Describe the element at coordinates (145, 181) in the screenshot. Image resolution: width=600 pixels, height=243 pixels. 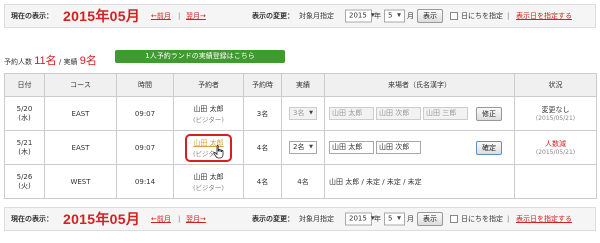
I see `time-cell: 09:14` at that location.